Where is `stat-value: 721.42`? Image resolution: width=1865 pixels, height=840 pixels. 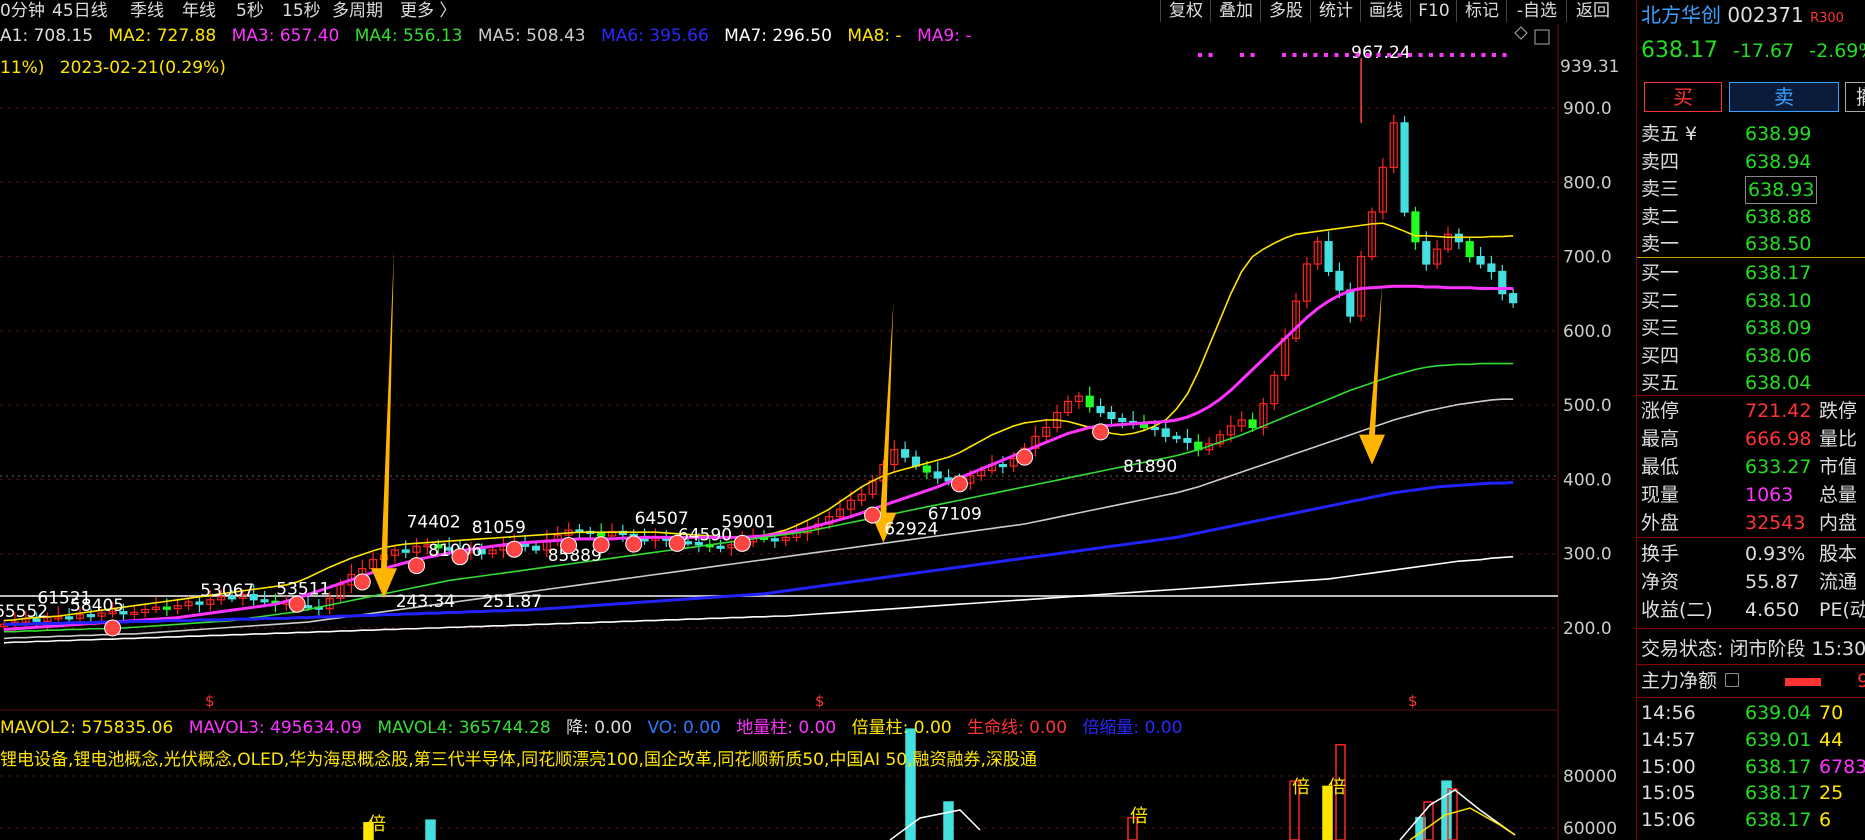
stat-value: 721.42 is located at coordinates (1778, 411).